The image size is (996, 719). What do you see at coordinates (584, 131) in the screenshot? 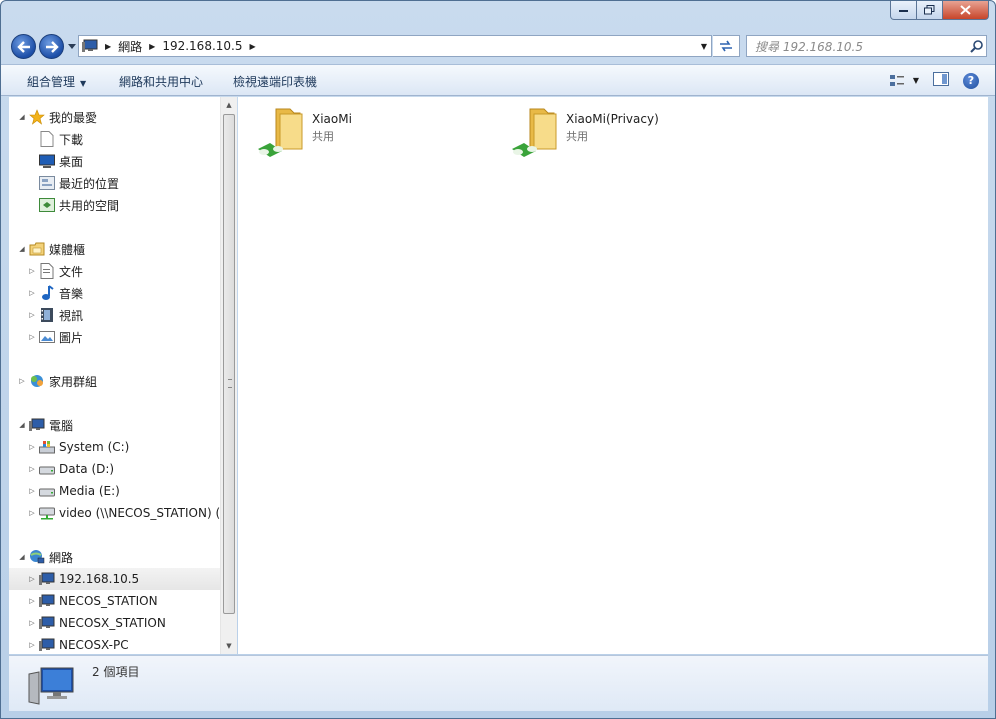
I see `shared-folder-item: XiaoMi(Privacy) 共用` at bounding box center [584, 131].